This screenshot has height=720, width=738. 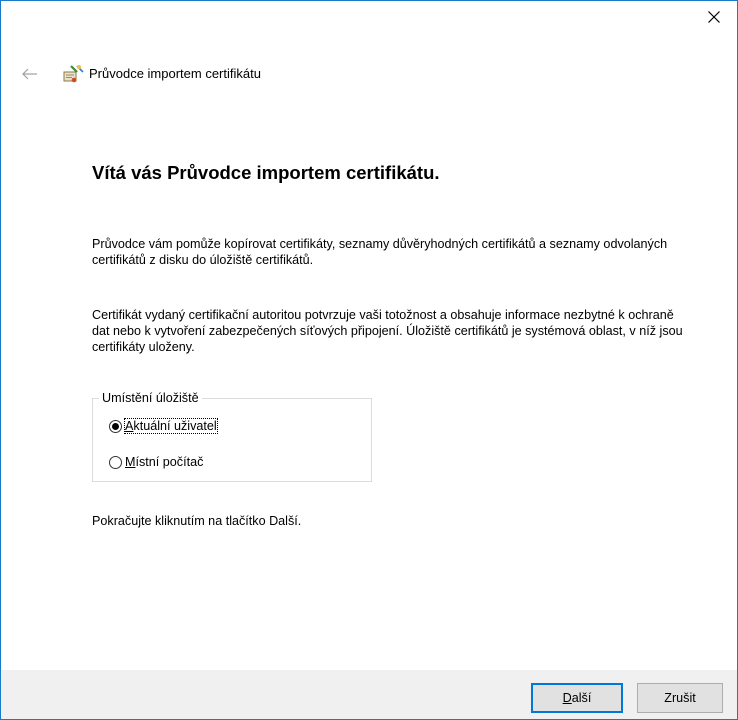 What do you see at coordinates (164, 462) in the screenshot?
I see `radio-label-local-machine: Místní počítač` at bounding box center [164, 462].